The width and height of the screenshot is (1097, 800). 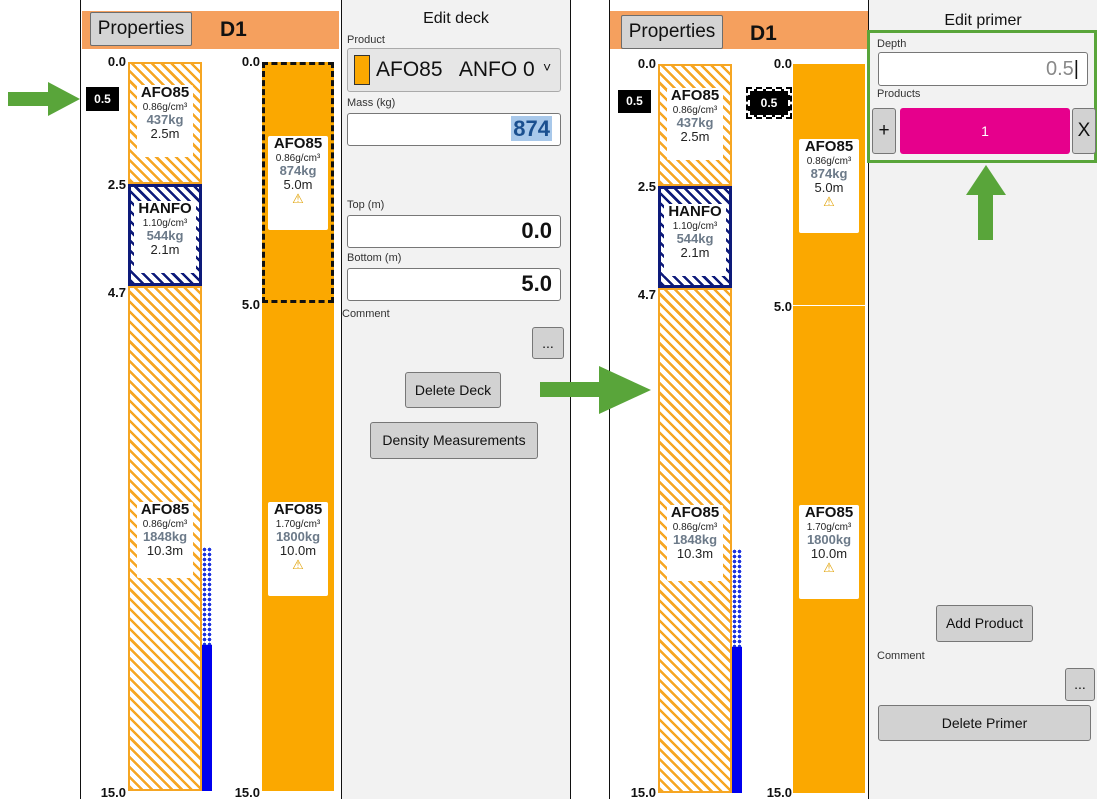 I want to click on mass-input: 874, so click(x=454, y=129).